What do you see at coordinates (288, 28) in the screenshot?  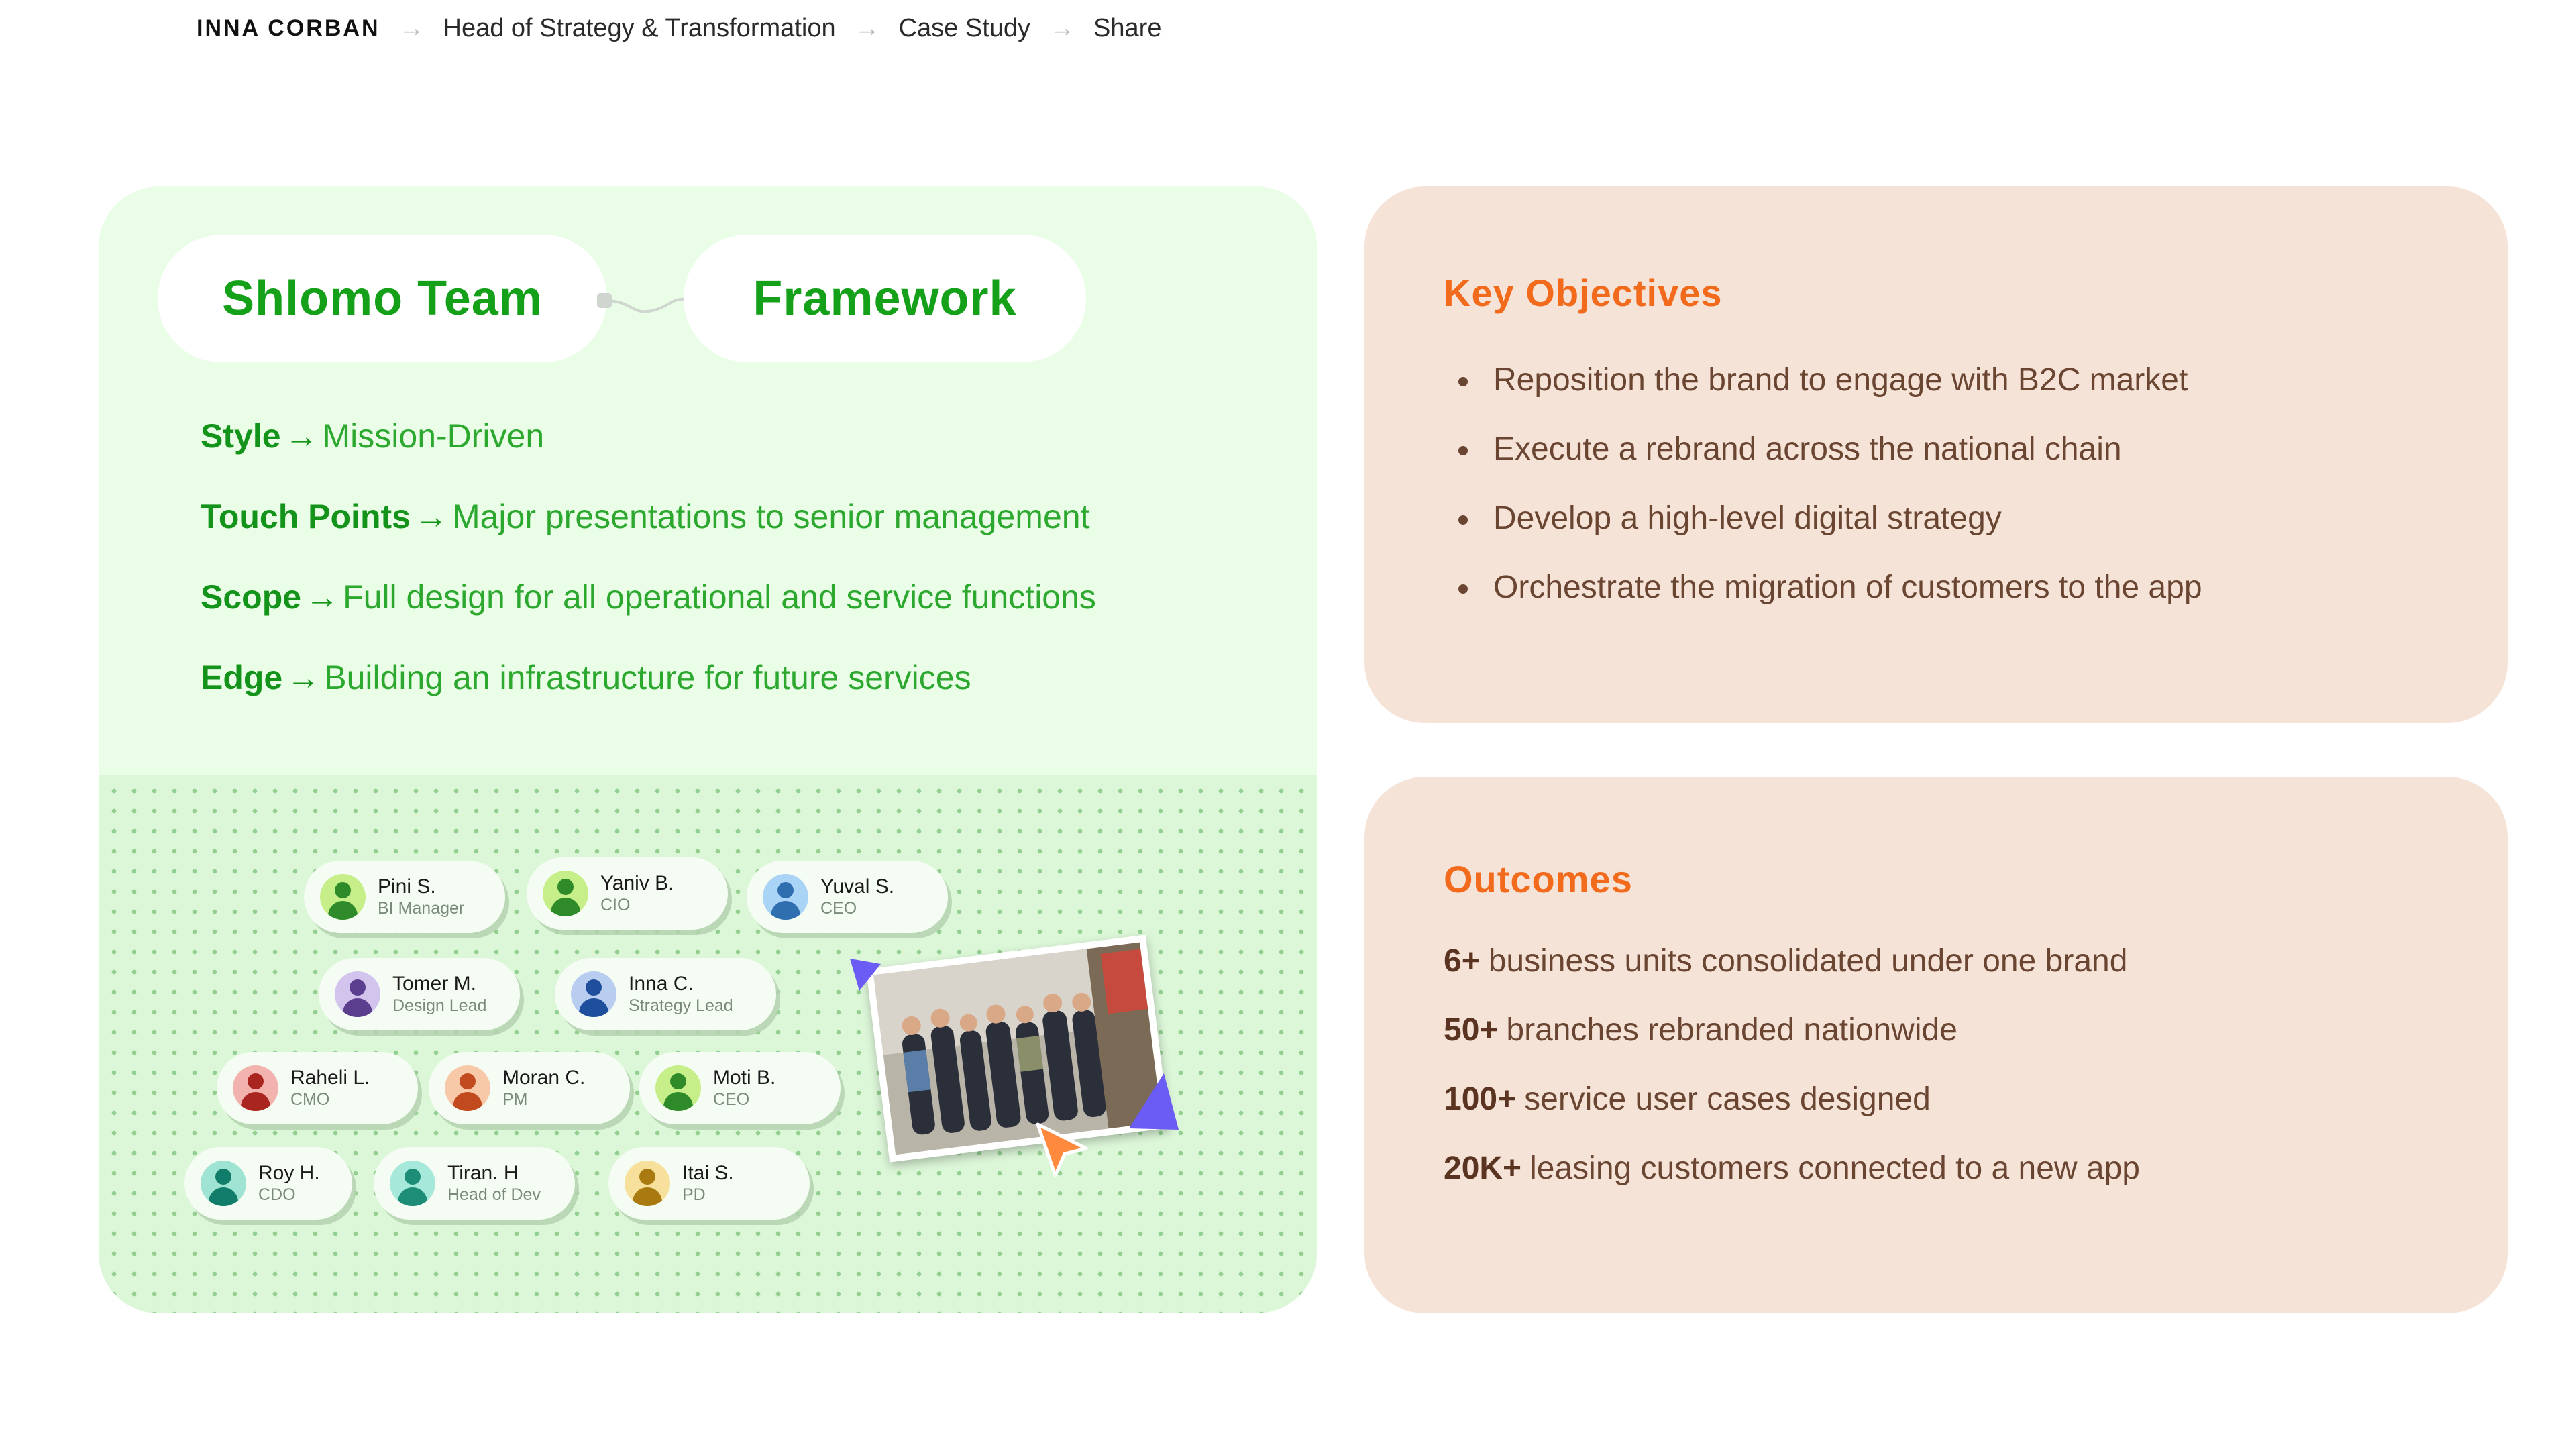 I see `breadcrumb-brand: INNA CORBAN` at bounding box center [288, 28].